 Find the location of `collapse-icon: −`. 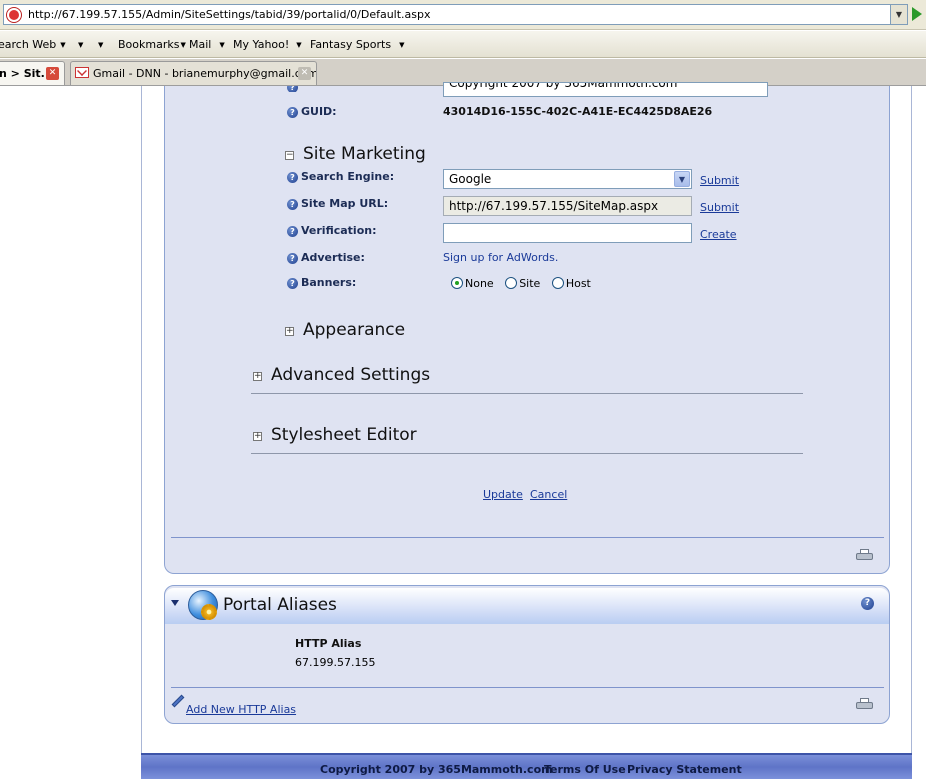

collapse-icon: − is located at coordinates (289, 155).